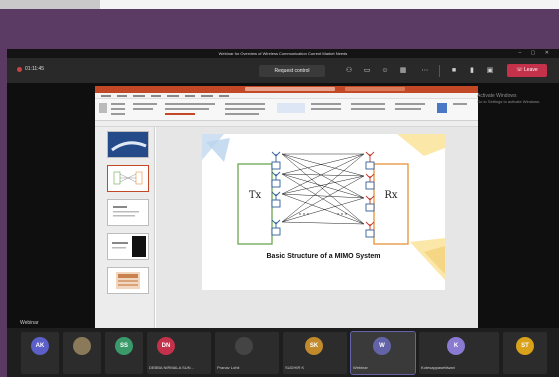  What do you see at coordinates (276, 193) in the screenshot?
I see `tx-antennas` at bounding box center [276, 193].